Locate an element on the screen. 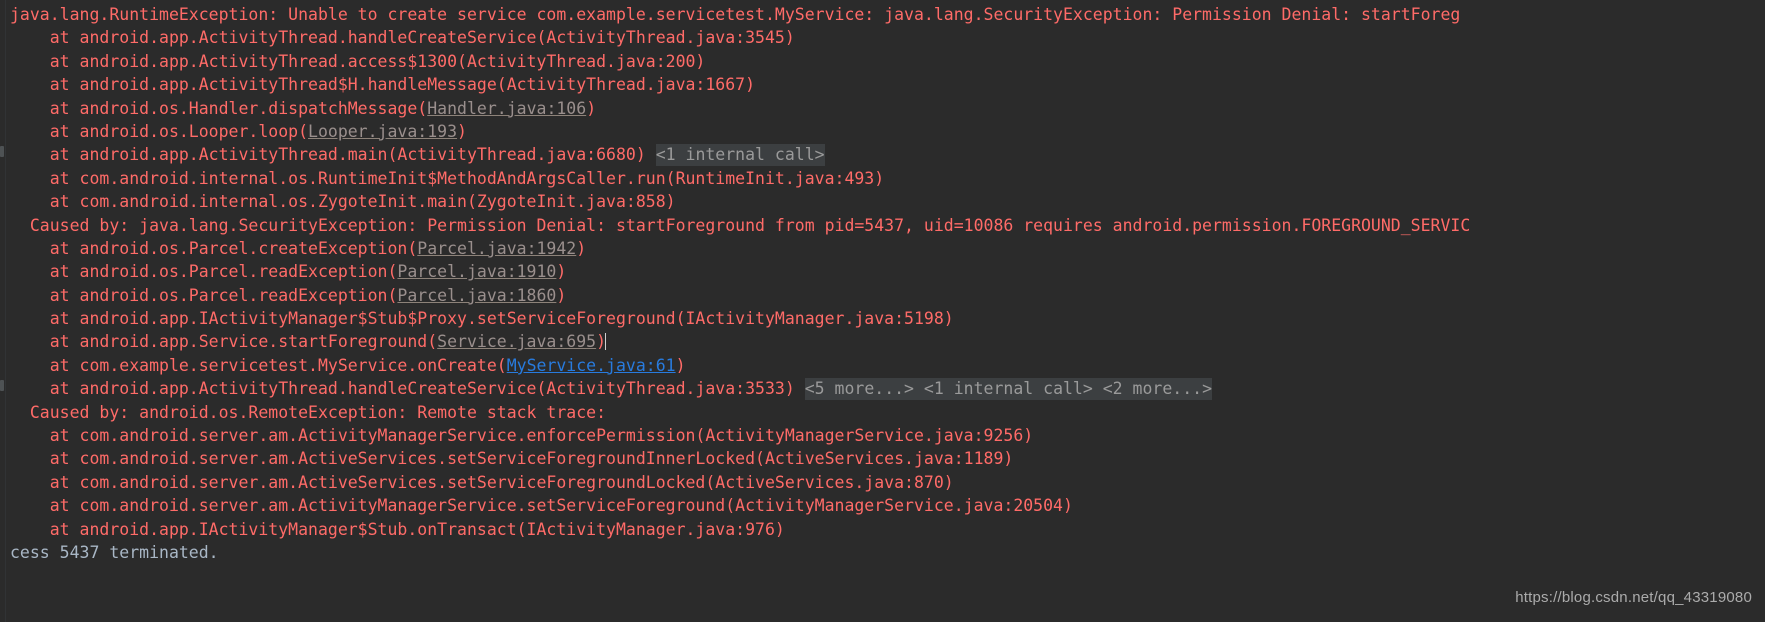 This screenshot has width=1765, height=622. source-link: Parcel.java:1910 is located at coordinates (476, 271).